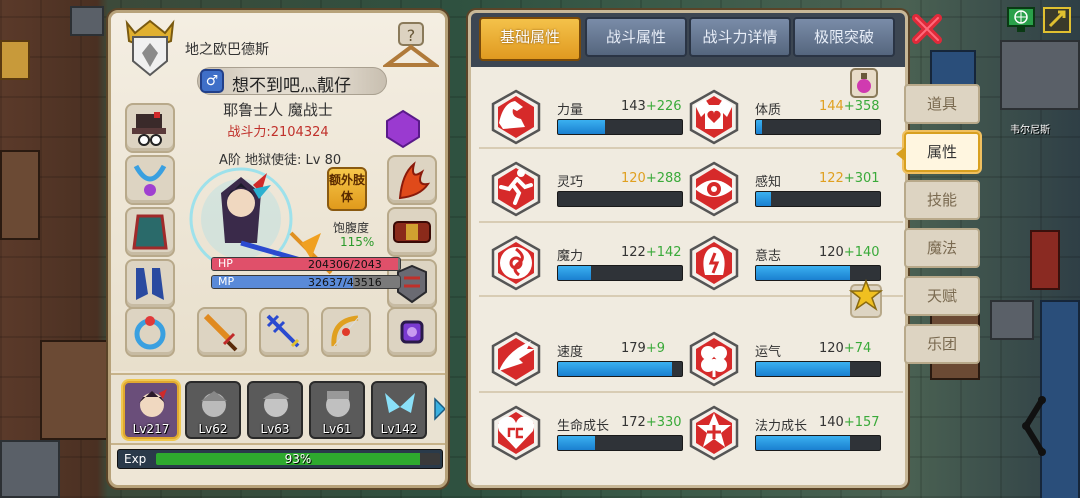 This screenshot has width=1080, height=498. Describe the element at coordinates (780, 116) in the screenshot. I see `stat-constitution: 体质 144+358` at that location.